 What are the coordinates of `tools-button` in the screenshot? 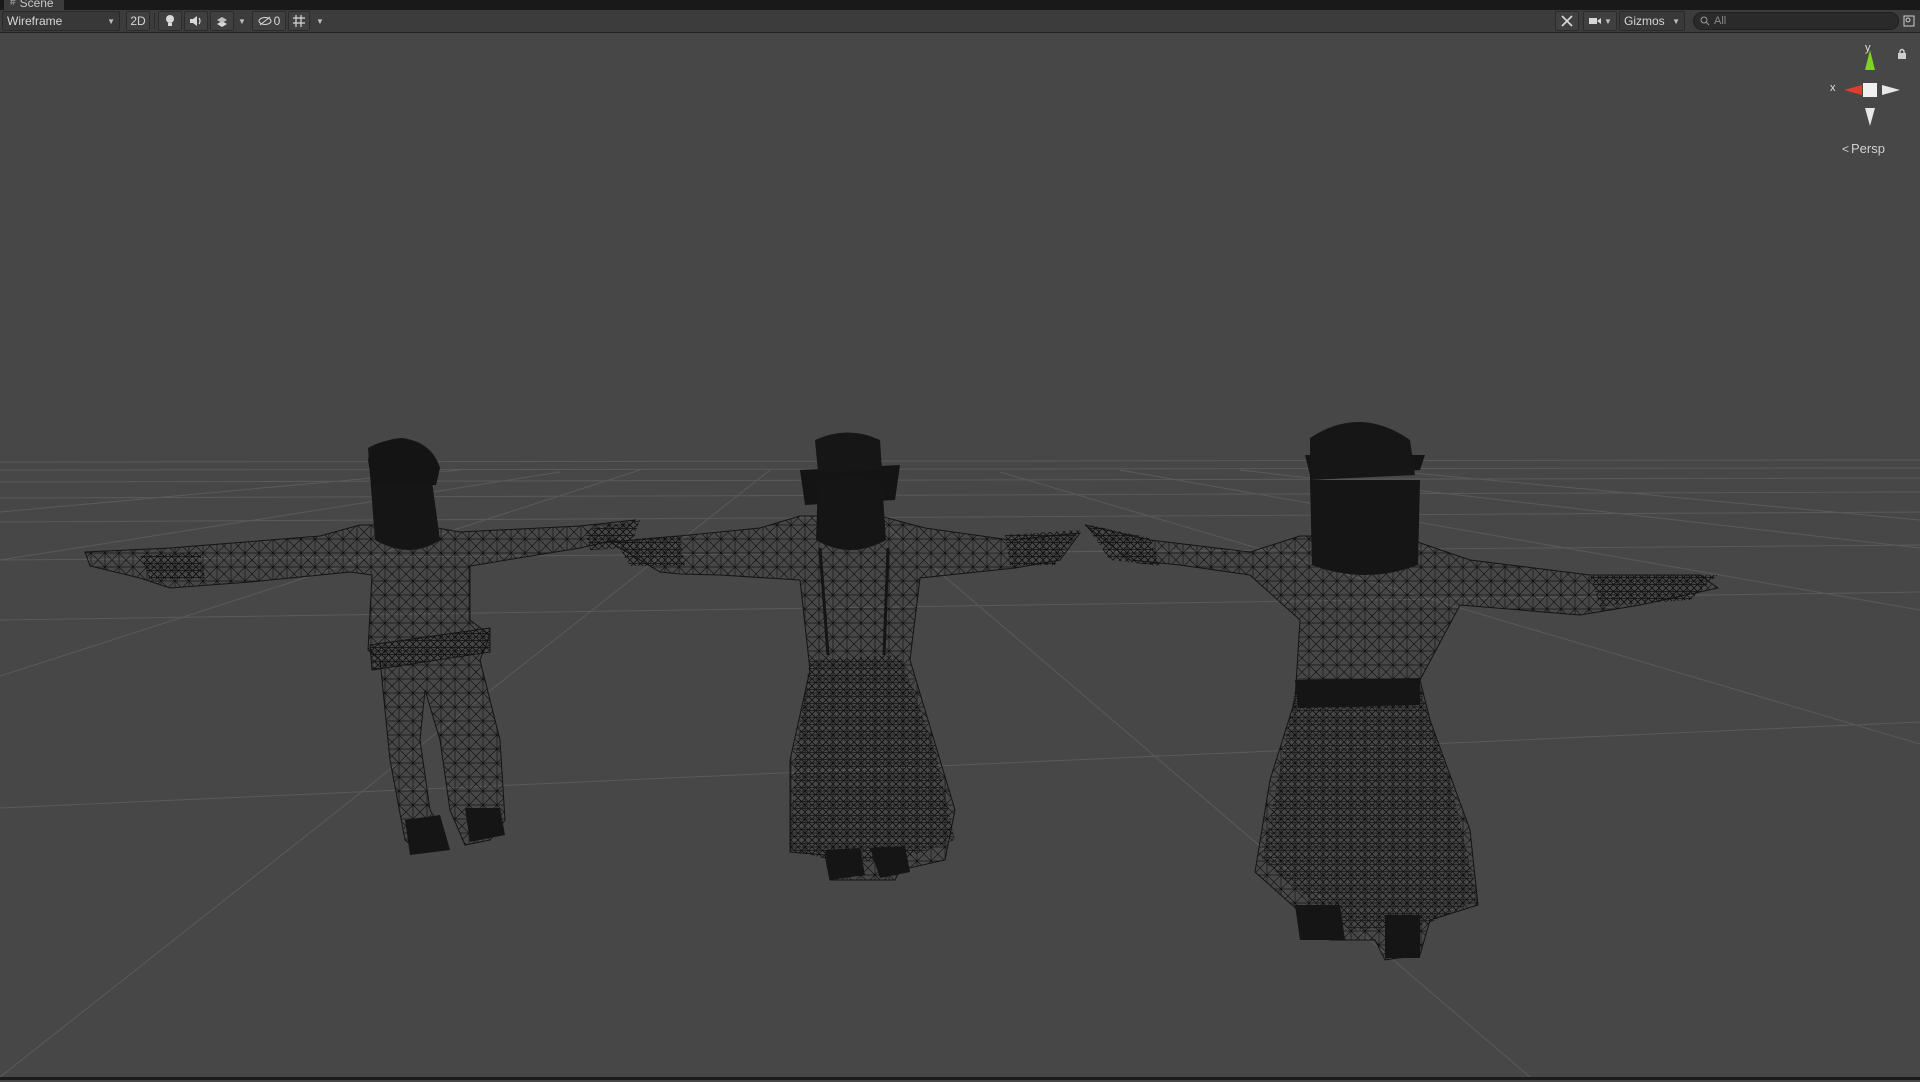 It's located at (1567, 21).